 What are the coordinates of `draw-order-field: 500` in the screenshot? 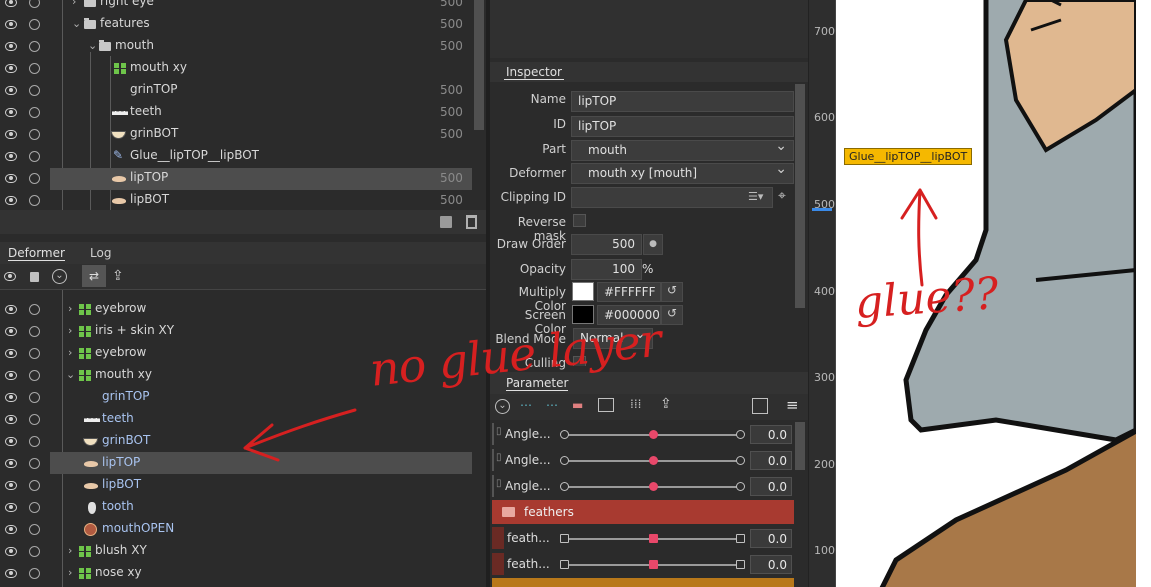 It's located at (606, 244).